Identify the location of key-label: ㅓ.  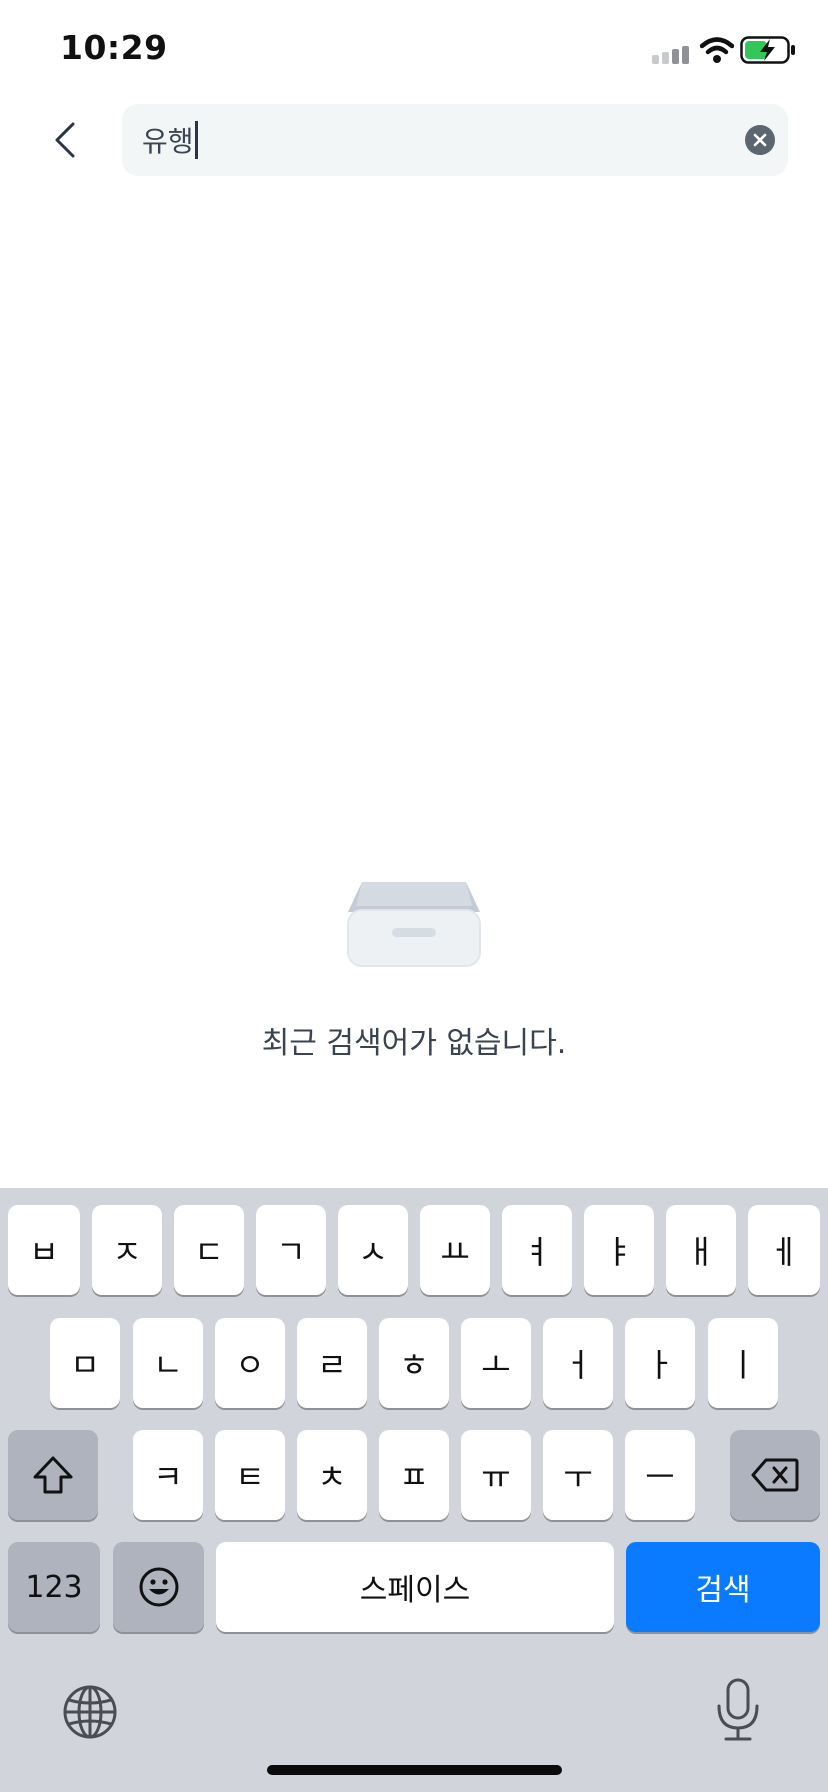
(578, 1365).